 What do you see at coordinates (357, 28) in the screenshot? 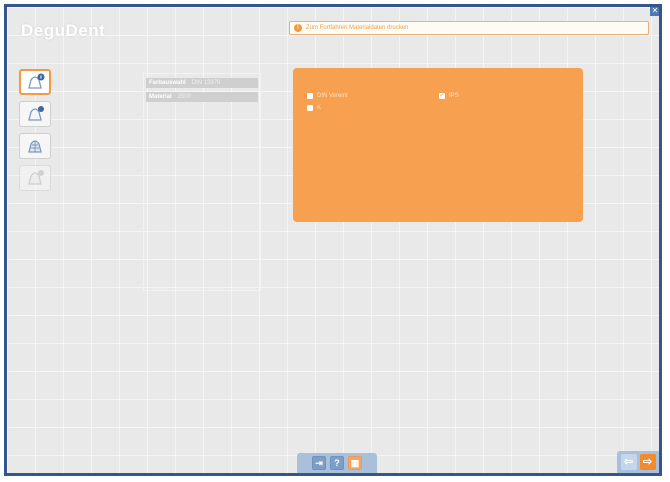
I see `alert-text: Zum Fortfahren Materialdaten drucken` at bounding box center [357, 28].